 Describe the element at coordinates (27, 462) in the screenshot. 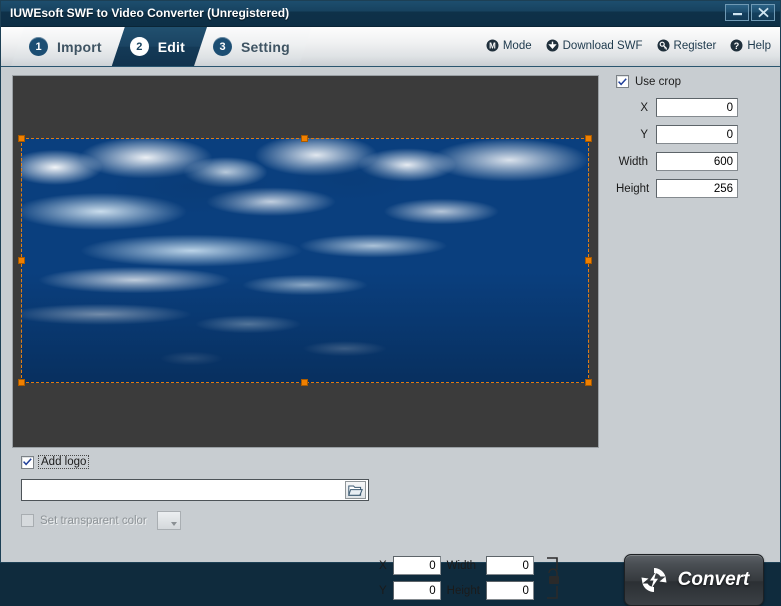

I see `add-logo-checkbox` at that location.